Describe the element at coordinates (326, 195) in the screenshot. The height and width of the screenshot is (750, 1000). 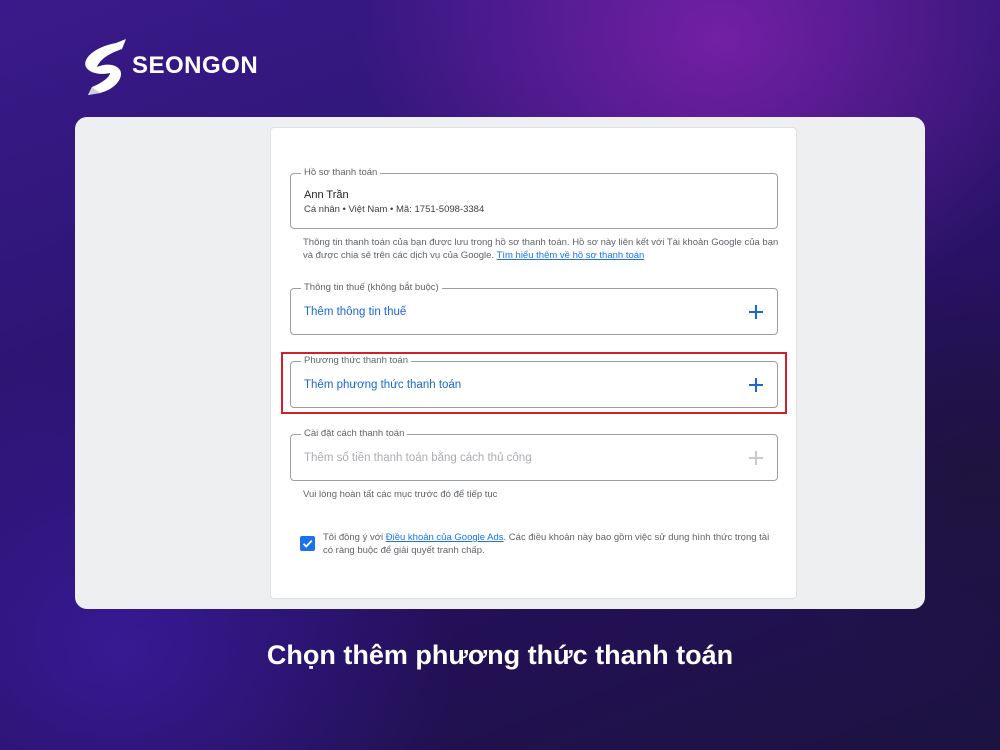
I see `profile-name: Ann Trần` at that location.